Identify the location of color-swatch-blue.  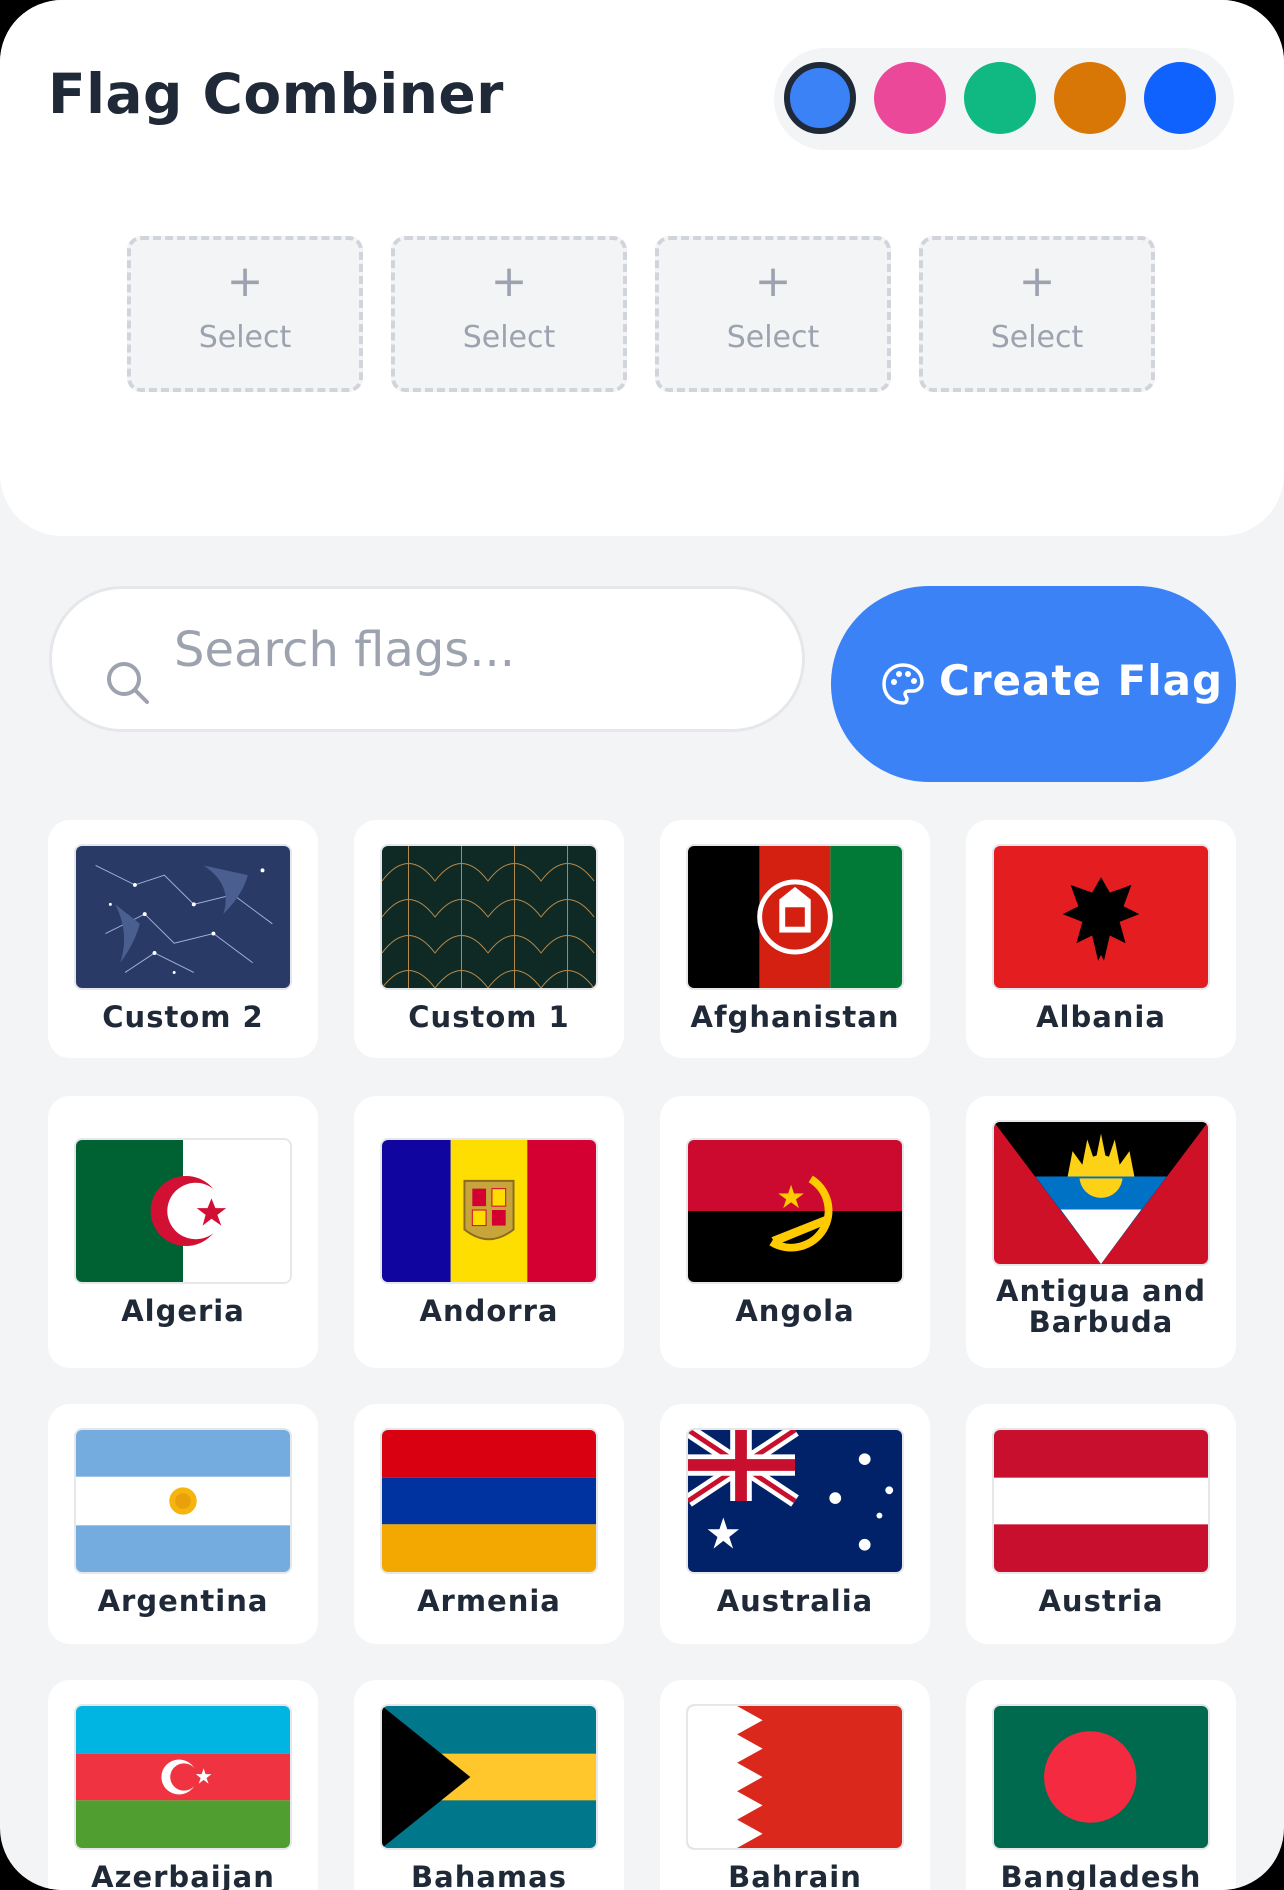
(820, 98).